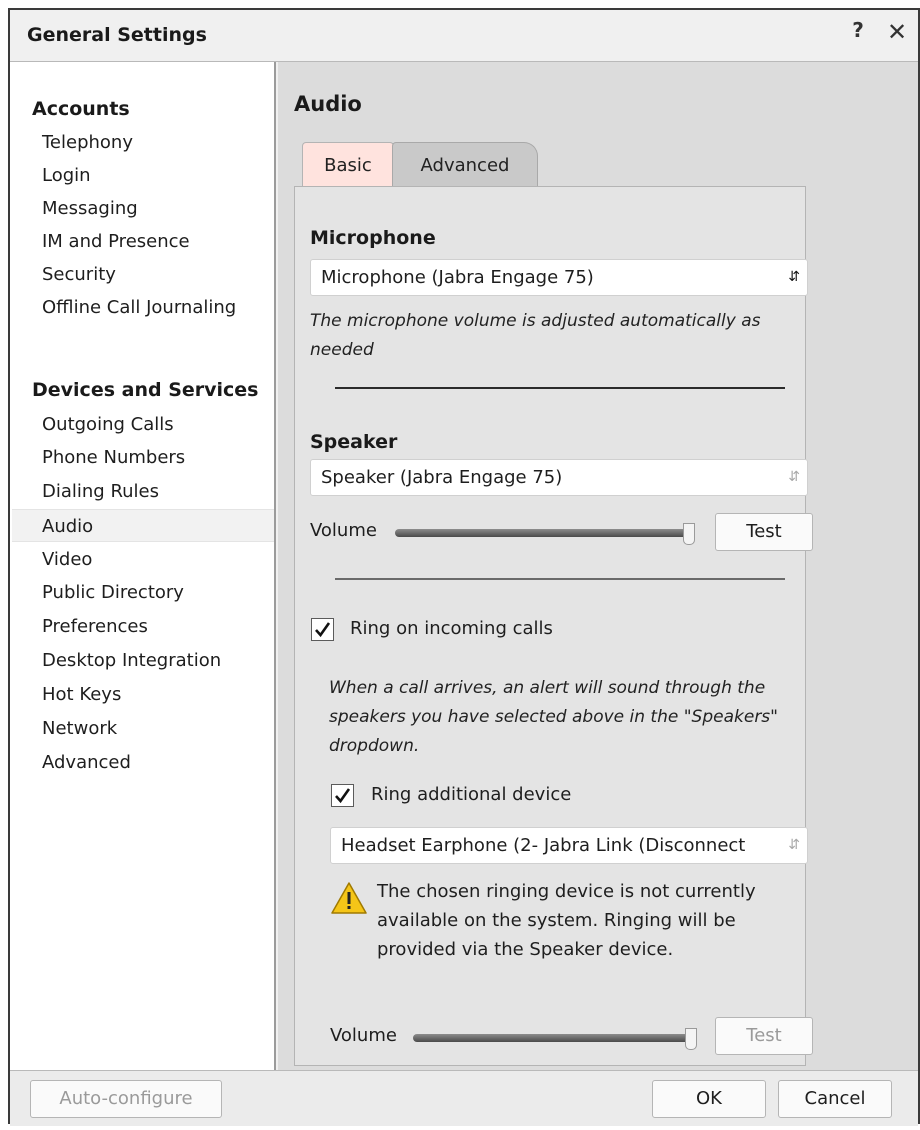 This screenshot has height=1130, width=920. I want to click on sidebar-item-audio: Audio, so click(143, 525).